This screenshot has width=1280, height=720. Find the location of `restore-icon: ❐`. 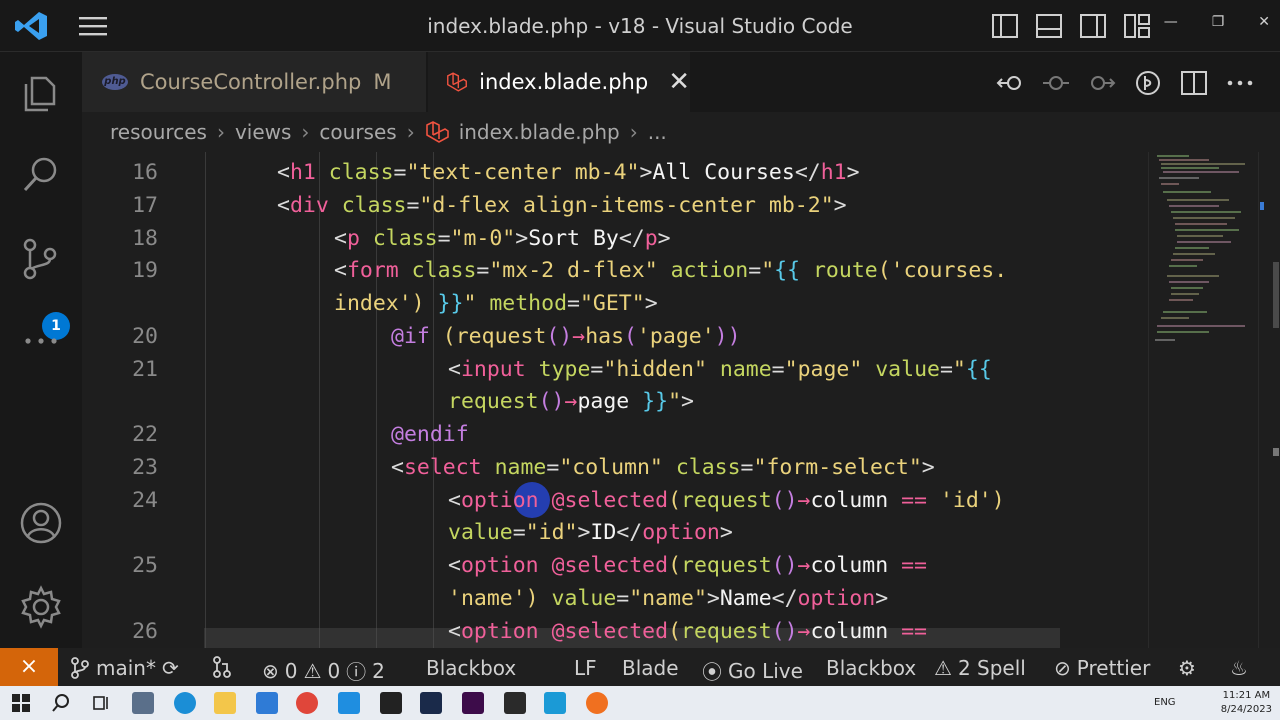

restore-icon: ❐ is located at coordinates (1218, 22).